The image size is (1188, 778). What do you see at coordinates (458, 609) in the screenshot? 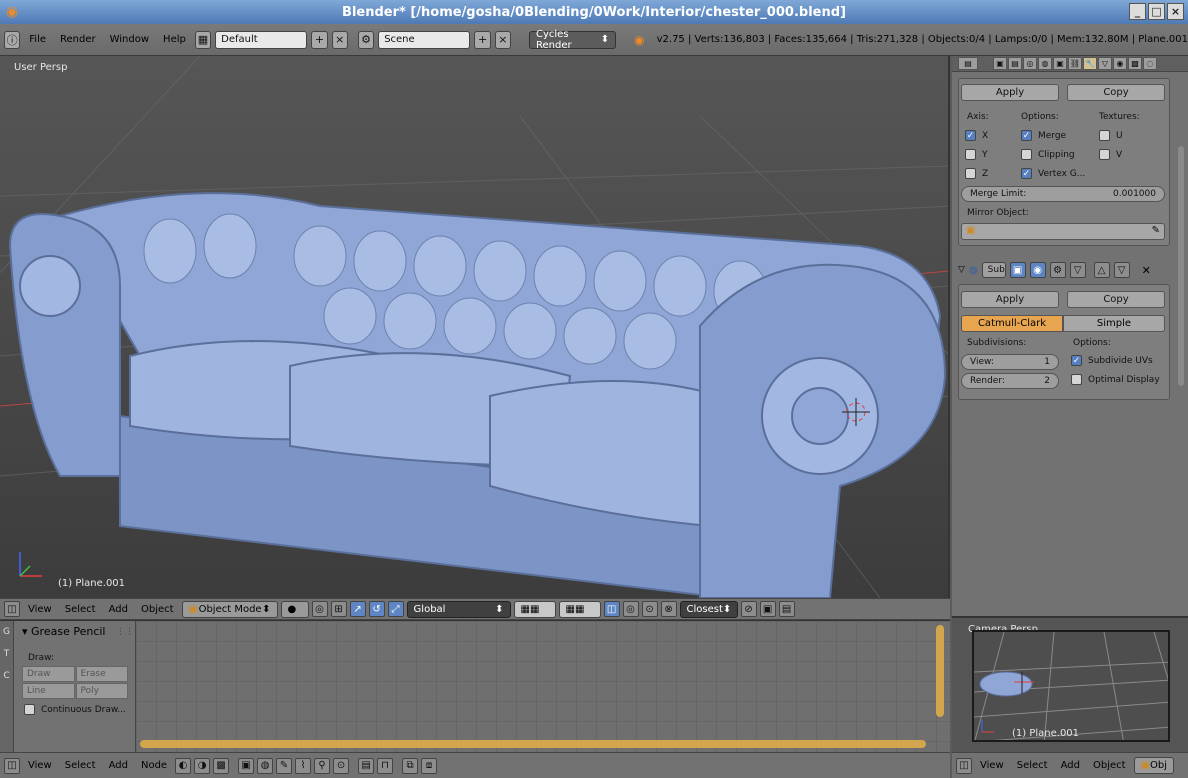
I see `orientation-dropdown: Global ⬍` at bounding box center [458, 609].